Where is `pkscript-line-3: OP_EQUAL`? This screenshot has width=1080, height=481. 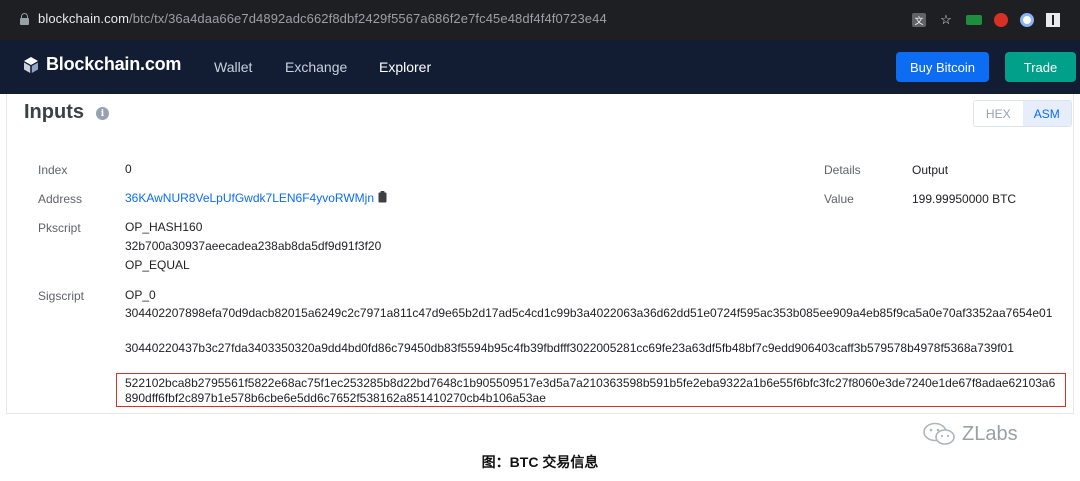 pkscript-line-3: OP_EQUAL is located at coordinates (157, 265).